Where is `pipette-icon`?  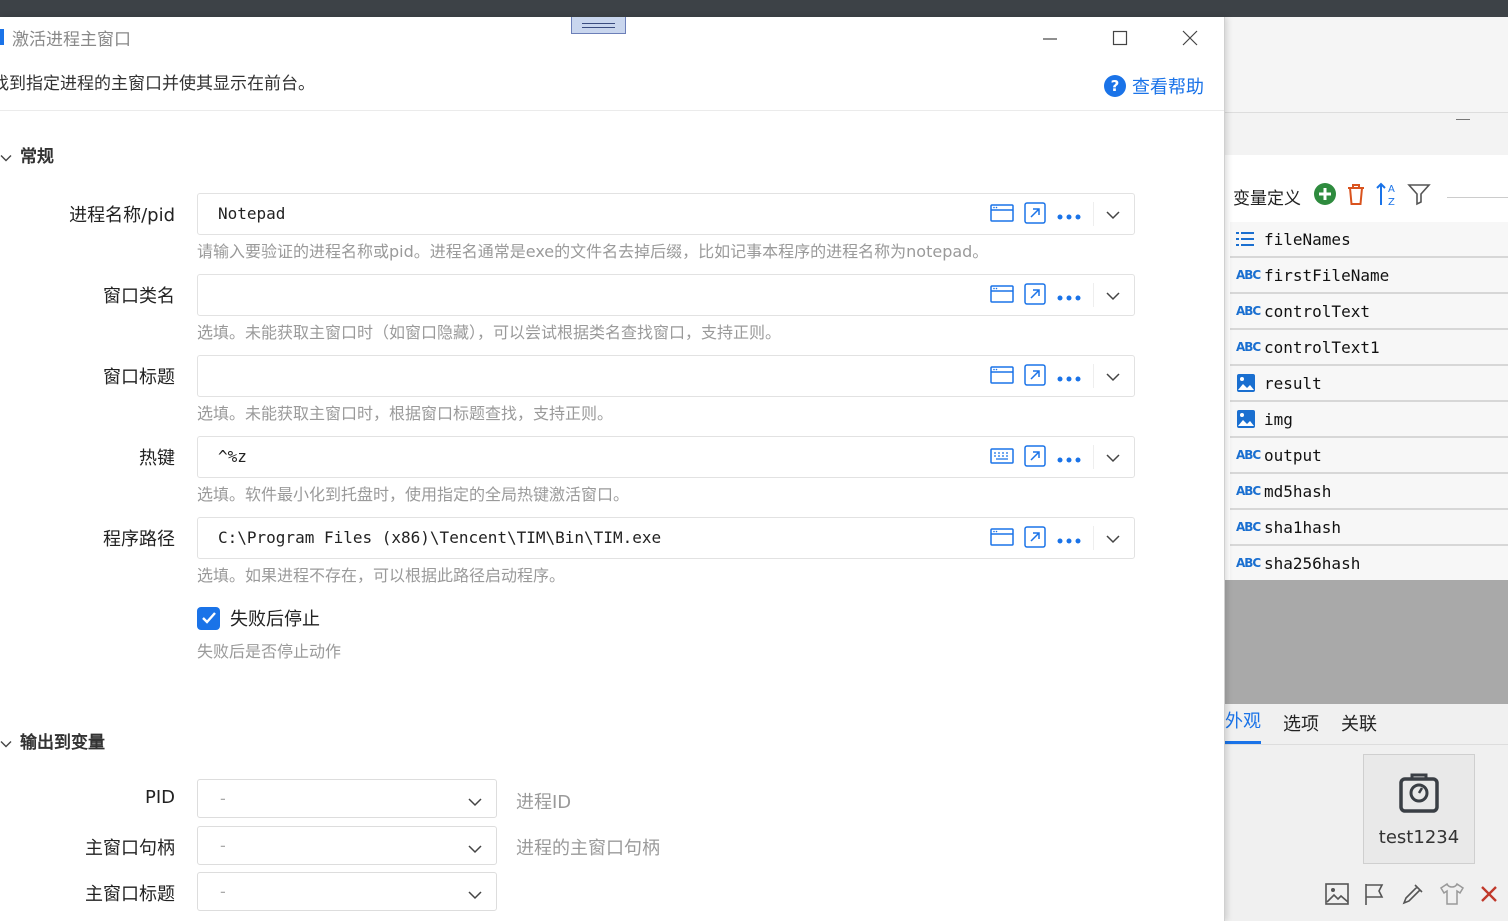
pipette-icon is located at coordinates (1413, 896).